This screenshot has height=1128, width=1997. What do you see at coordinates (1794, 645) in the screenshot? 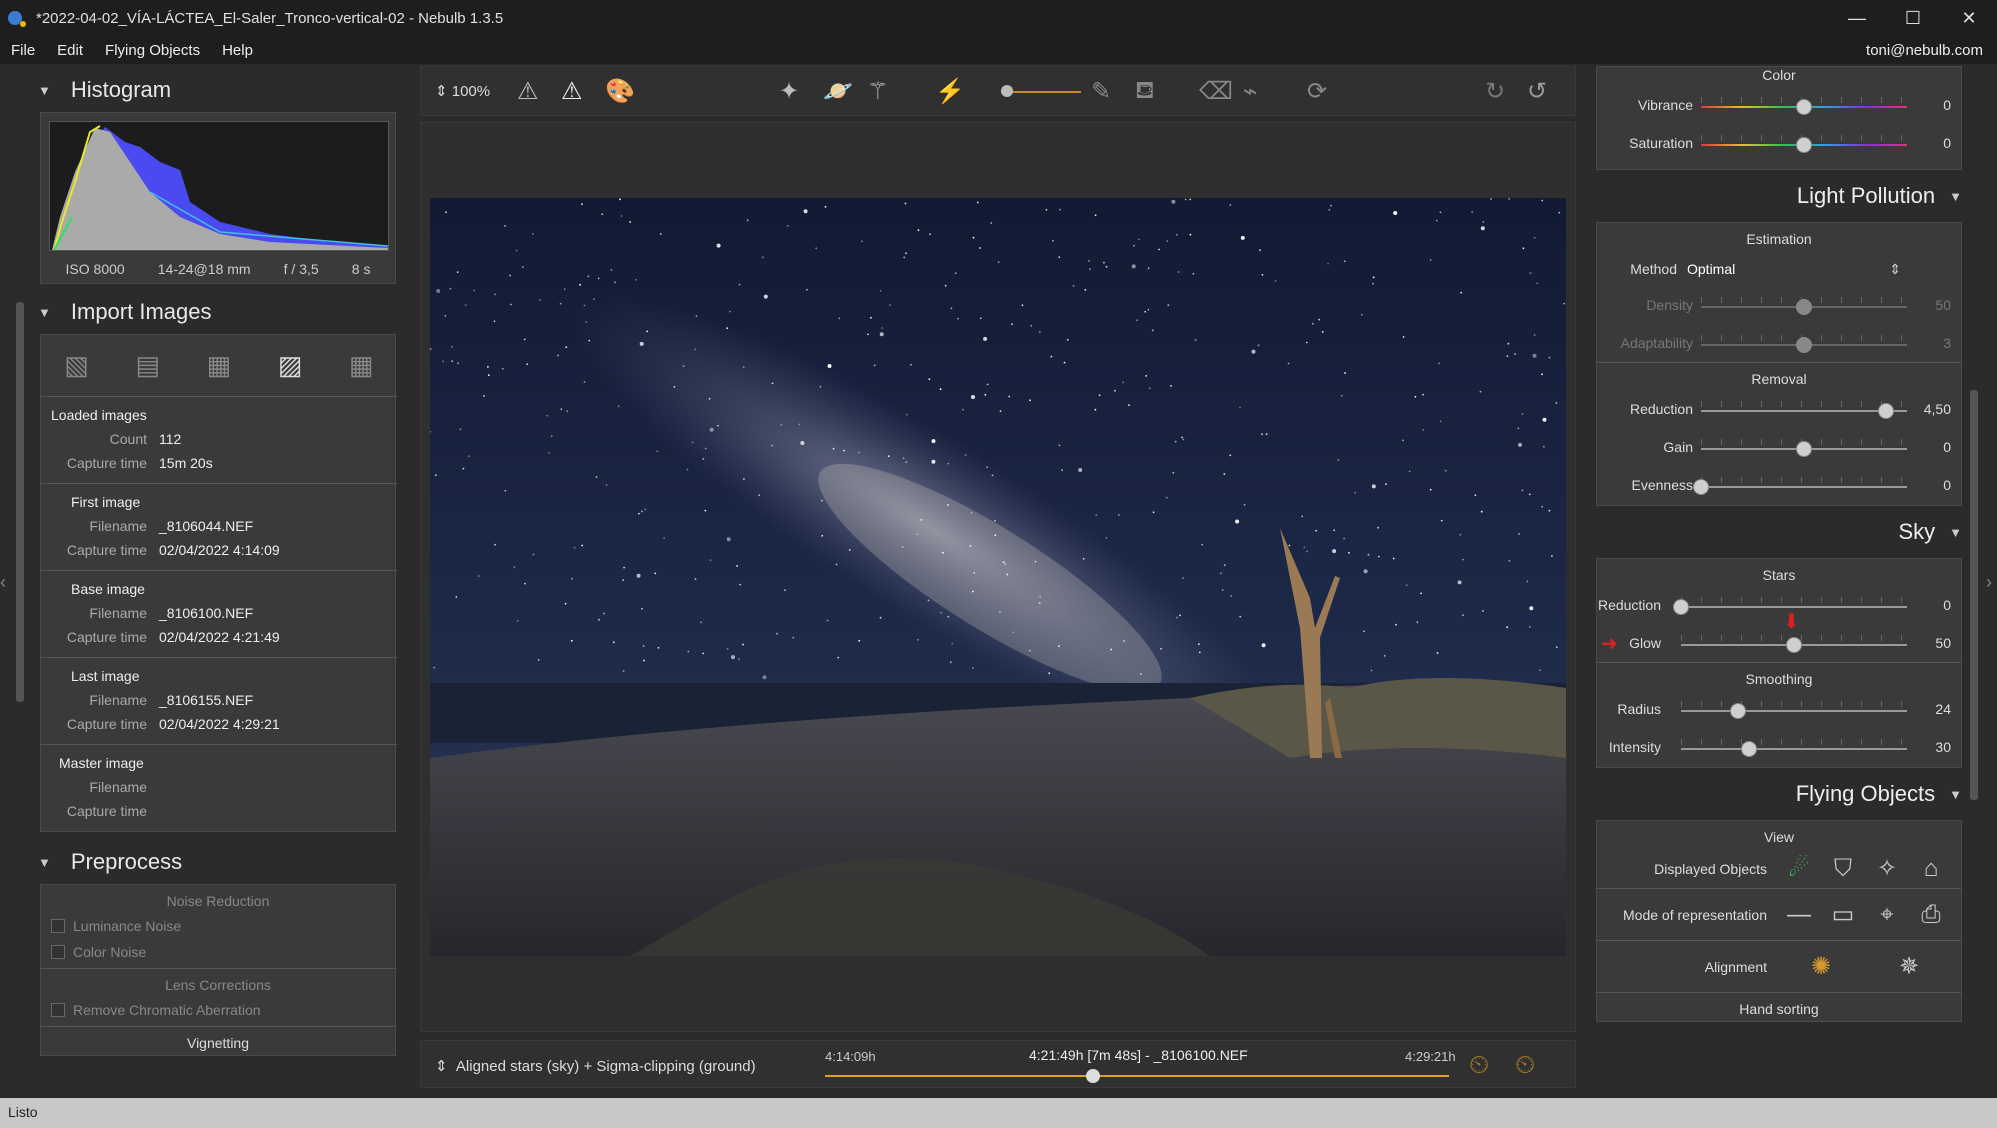
I see `glow-knob` at bounding box center [1794, 645].